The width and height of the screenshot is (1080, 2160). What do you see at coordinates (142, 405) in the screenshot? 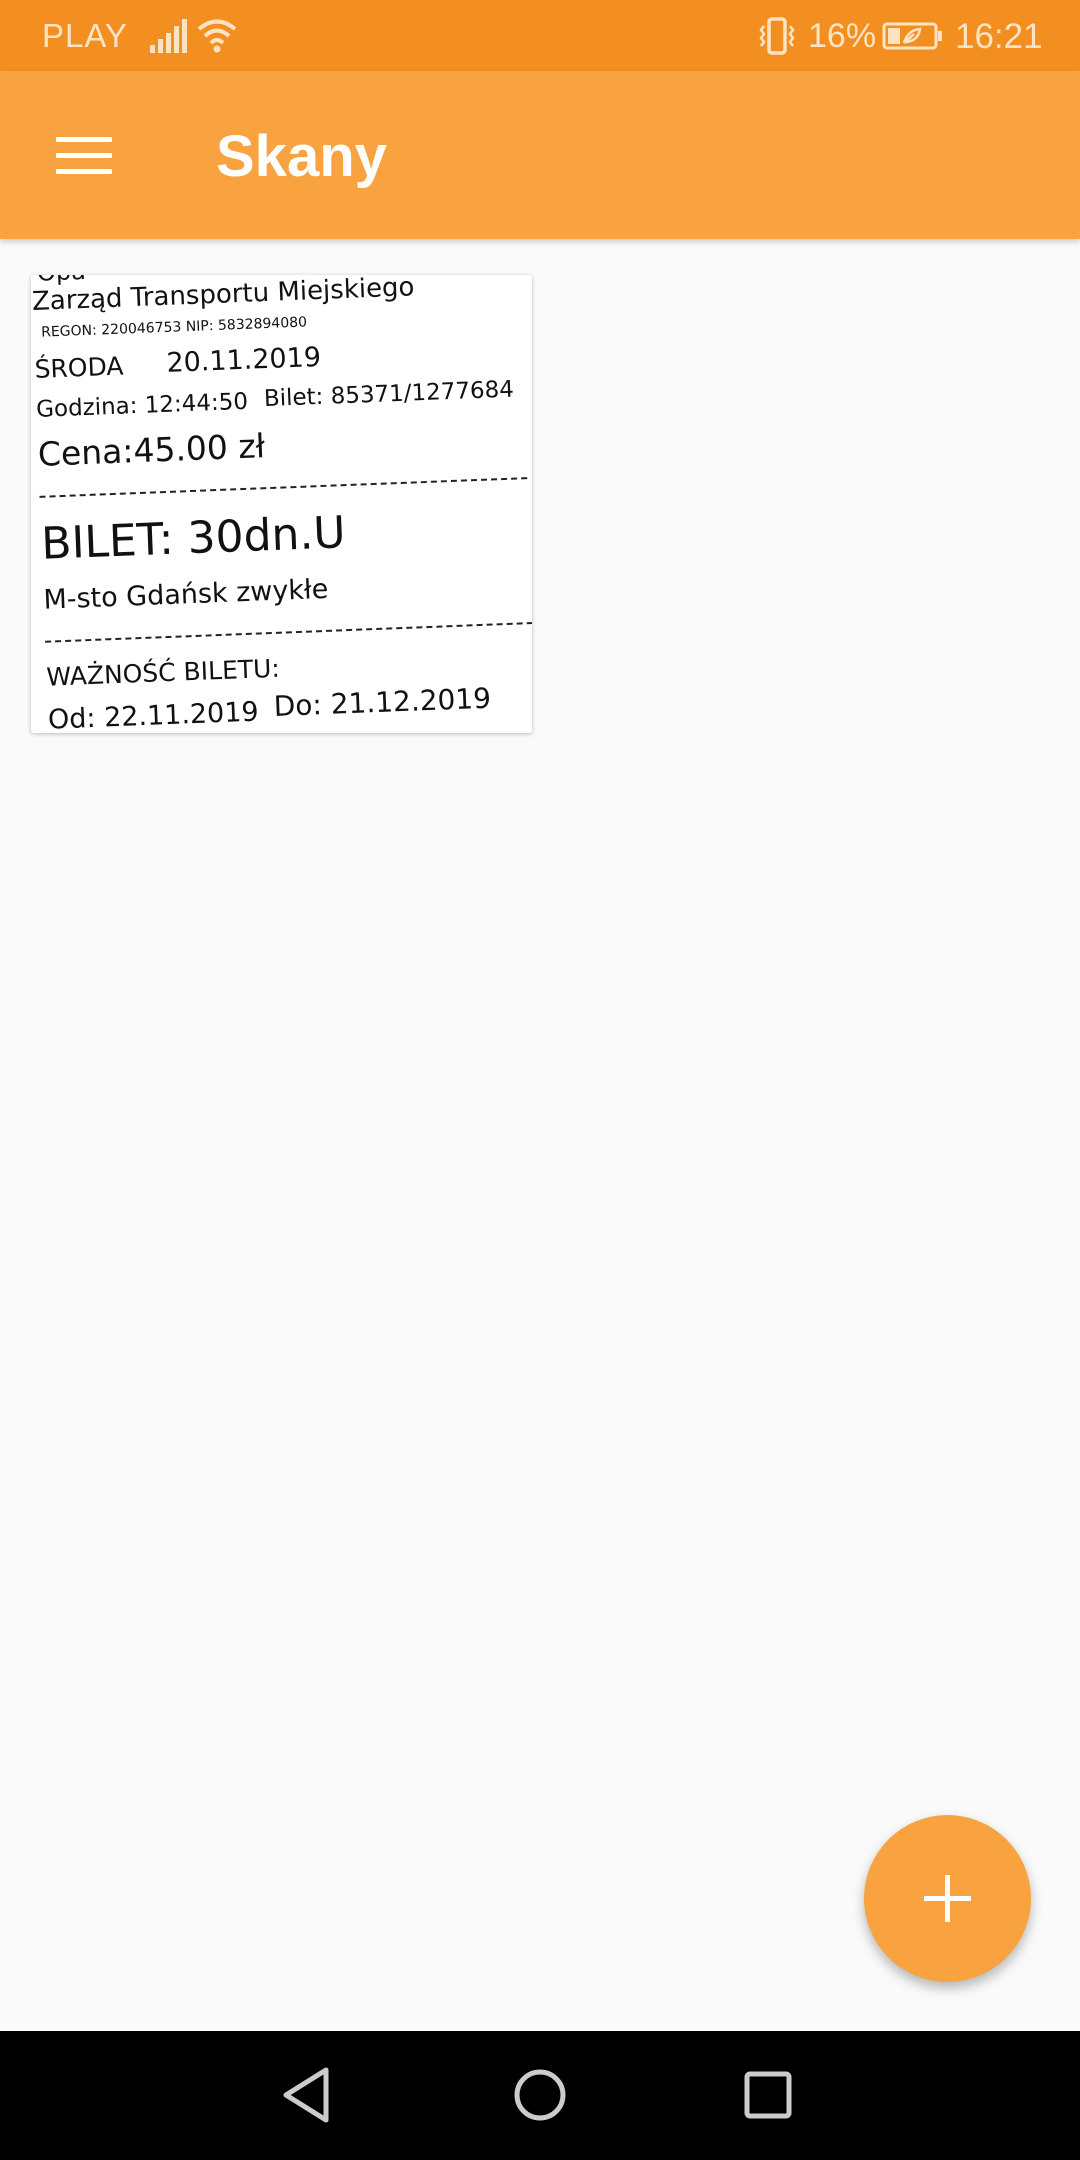
I see `receipt-time: Godzina: 12:44:50` at bounding box center [142, 405].